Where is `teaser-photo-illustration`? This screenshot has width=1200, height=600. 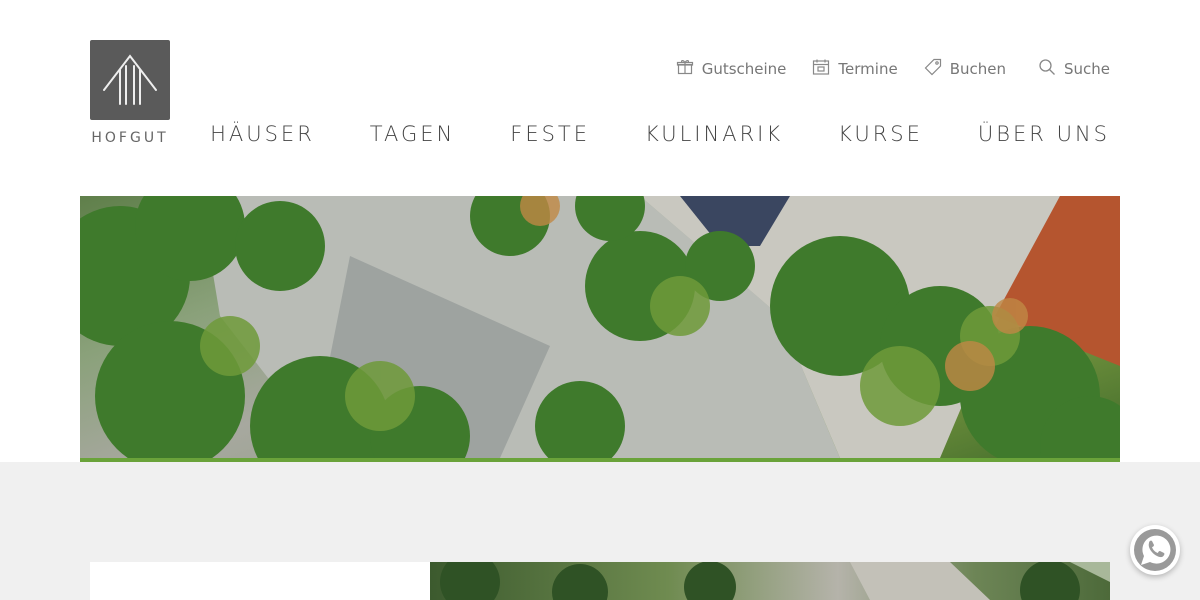 teaser-photo-illustration is located at coordinates (775, 581).